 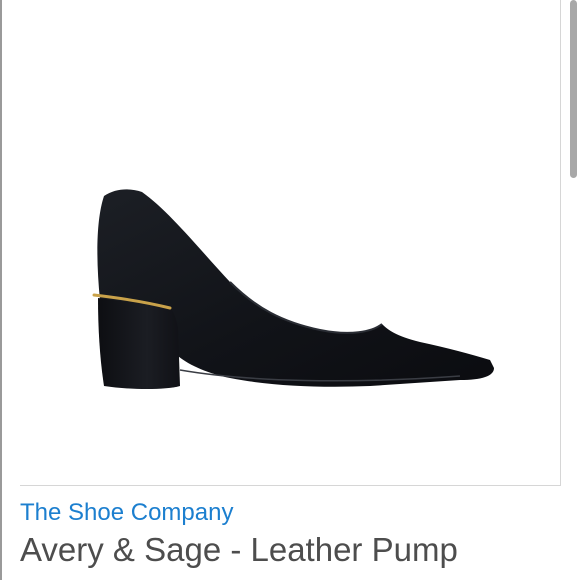 What do you see at coordinates (239, 549) in the screenshot?
I see `product-title: Avery & Sage - Leather Pump` at bounding box center [239, 549].